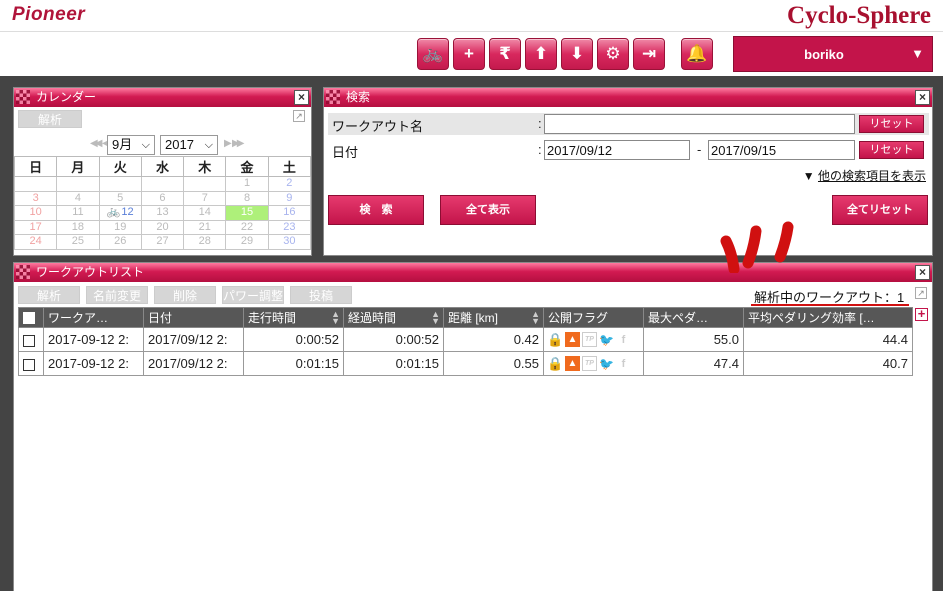  What do you see at coordinates (205, 242) in the screenshot?
I see `calendar-day: 28` at bounding box center [205, 242].